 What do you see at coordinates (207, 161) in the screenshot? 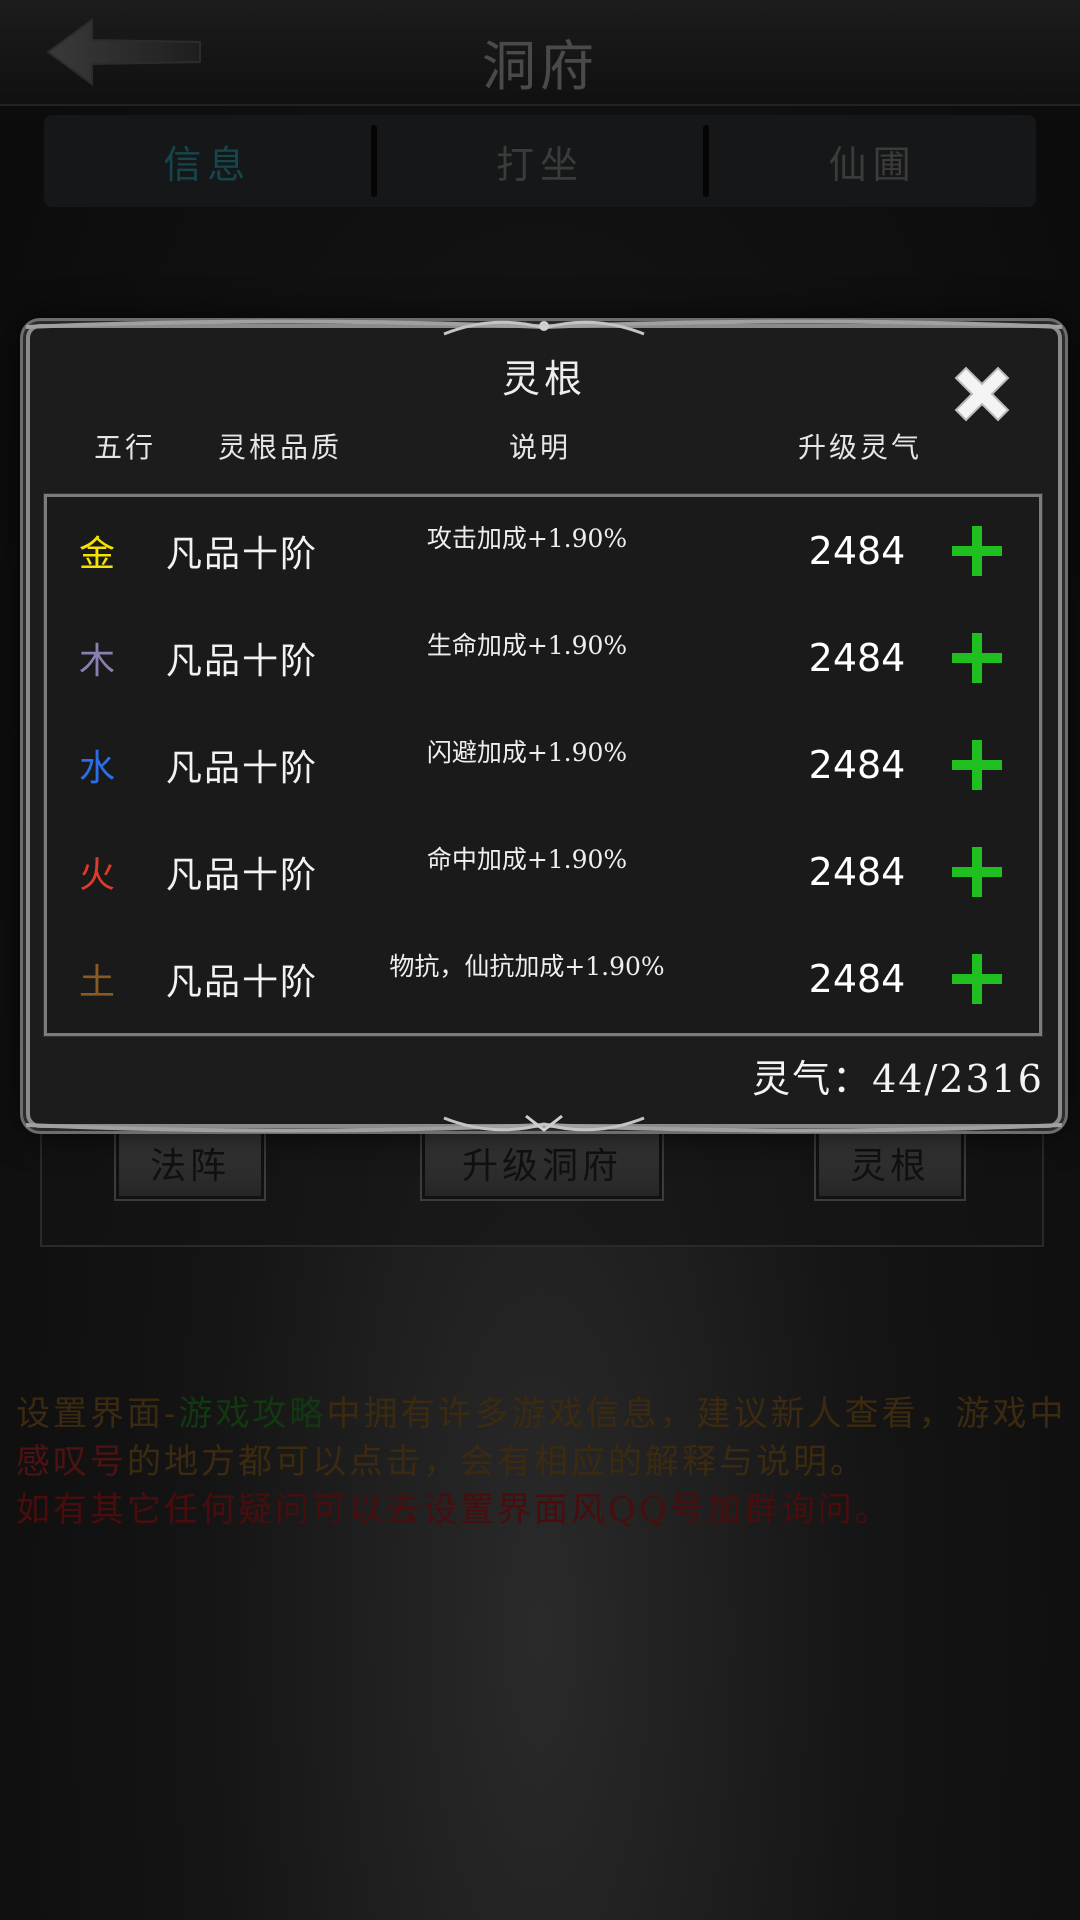
I see `tab-info: 信息` at bounding box center [207, 161].